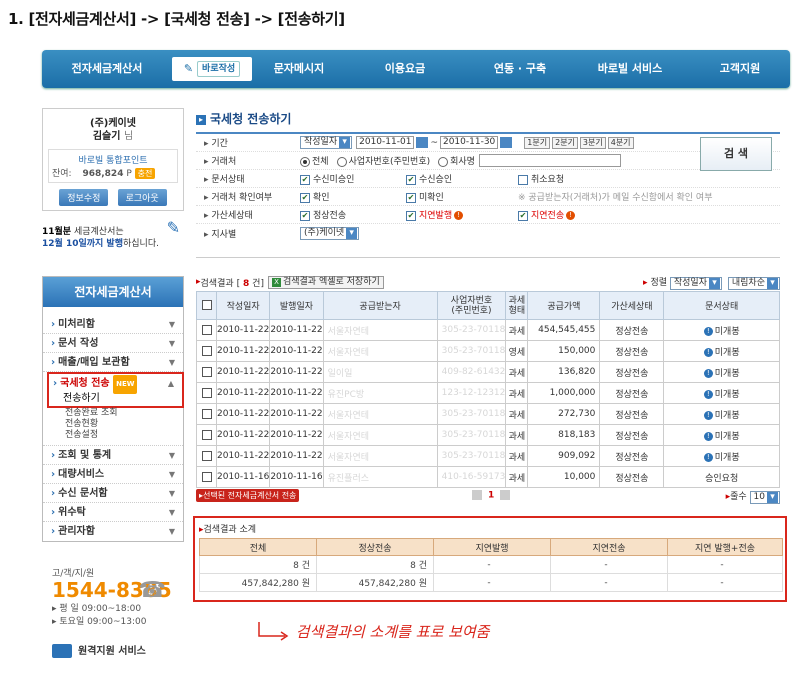  What do you see at coordinates (248, 495) in the screenshot?
I see `send-selected-button: ▸선택된 전자세금계산서 전송` at bounding box center [248, 495].